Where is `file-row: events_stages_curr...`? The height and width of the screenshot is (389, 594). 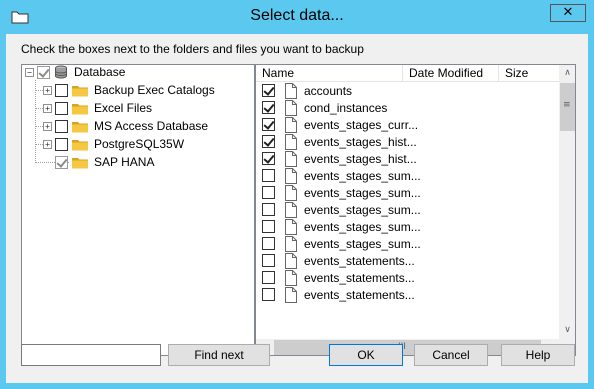
file-row: events_stages_curr... is located at coordinates (340, 124).